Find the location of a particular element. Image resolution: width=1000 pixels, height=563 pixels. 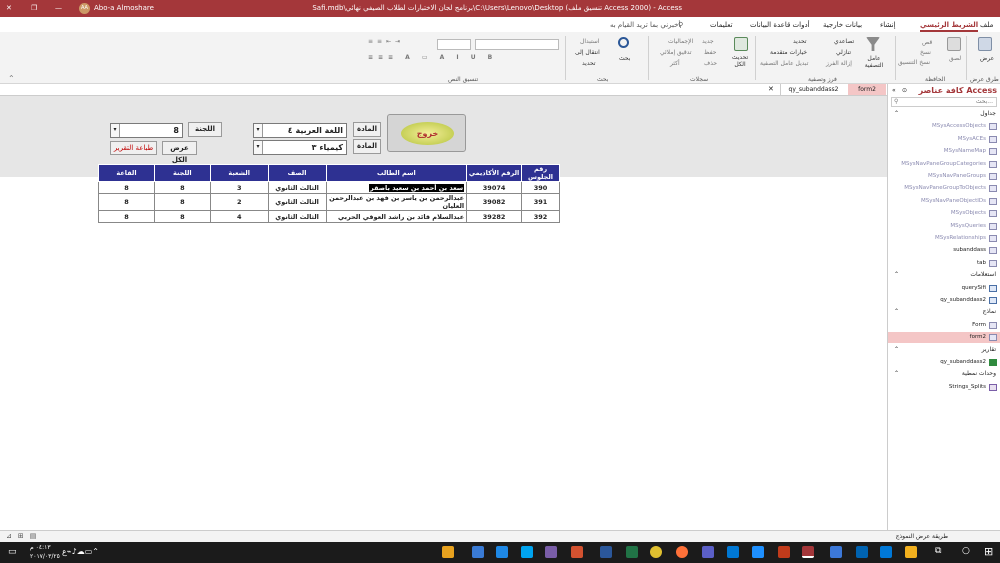

minimize-window-button: — is located at coordinates (58, 8).